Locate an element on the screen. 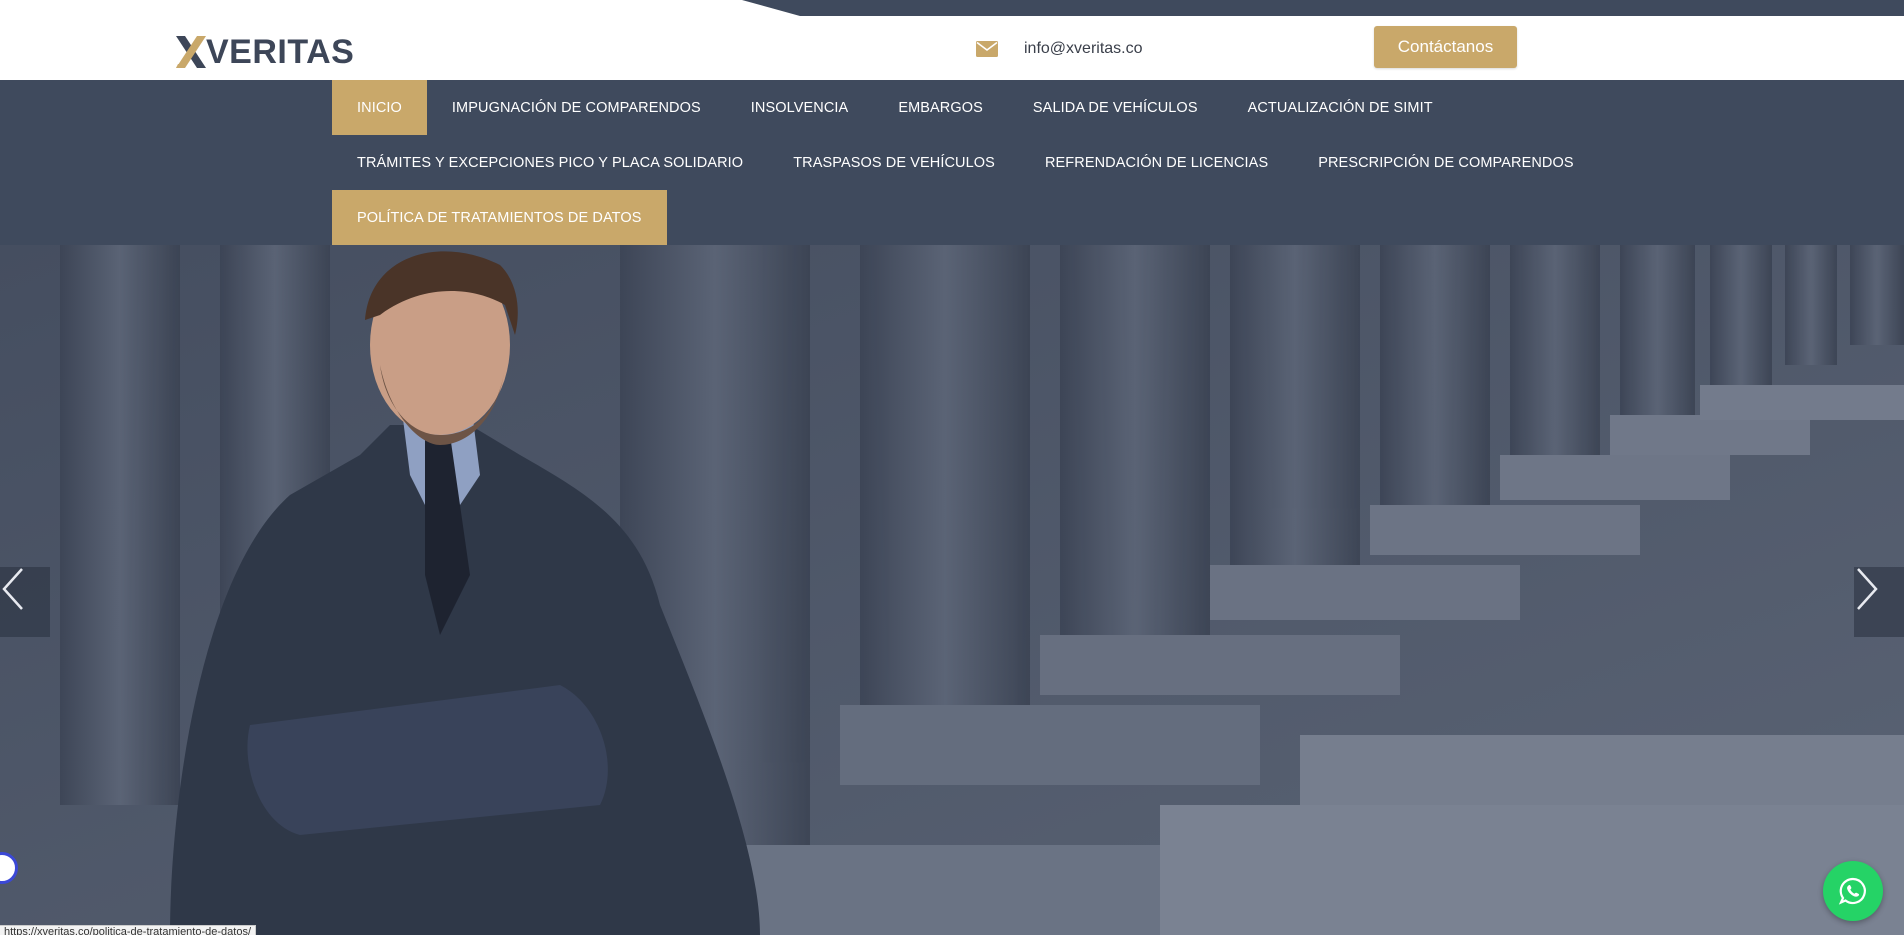  slider-prev-button is located at coordinates (25, 602).